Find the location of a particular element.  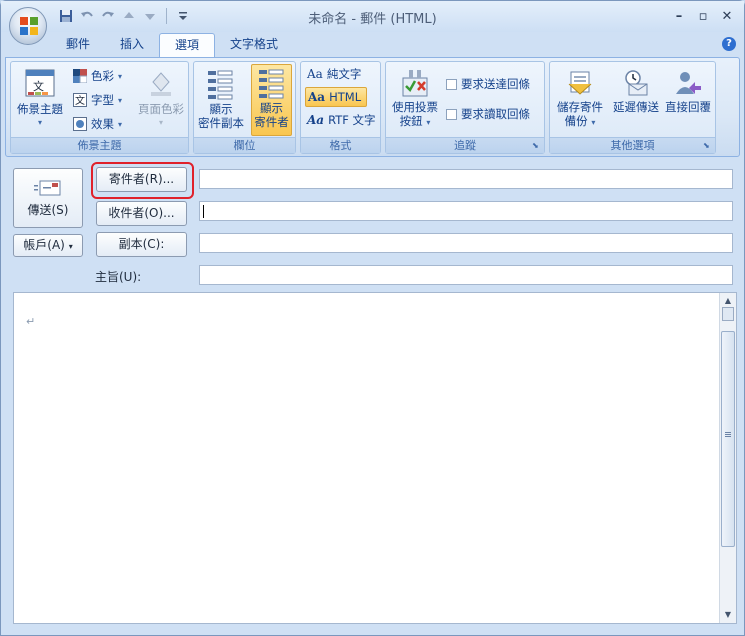

page-color-button: 頁面色彩 ▾ is located at coordinates (161, 101).